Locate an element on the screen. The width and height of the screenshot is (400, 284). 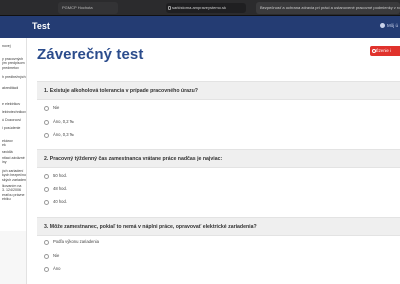
sidebar-item-label: lektrotechnikov is located at coordinates (14, 112).